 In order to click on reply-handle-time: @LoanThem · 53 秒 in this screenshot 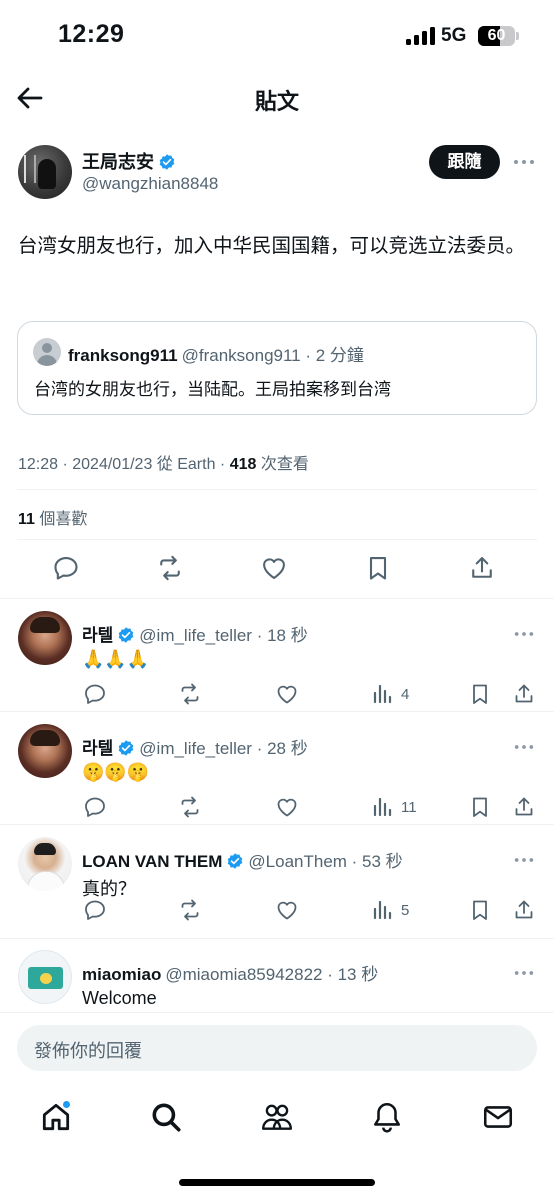, I will do `click(325, 861)`.